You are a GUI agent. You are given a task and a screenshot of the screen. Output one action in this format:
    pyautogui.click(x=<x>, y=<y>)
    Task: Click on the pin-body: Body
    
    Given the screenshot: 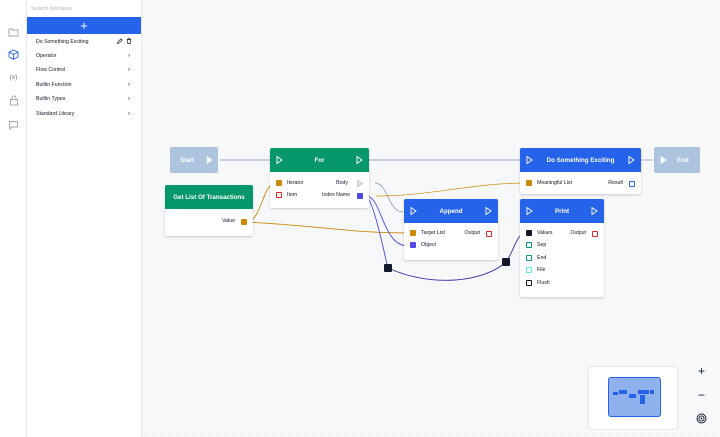 What is the action you would take?
    pyautogui.click(x=342, y=183)
    